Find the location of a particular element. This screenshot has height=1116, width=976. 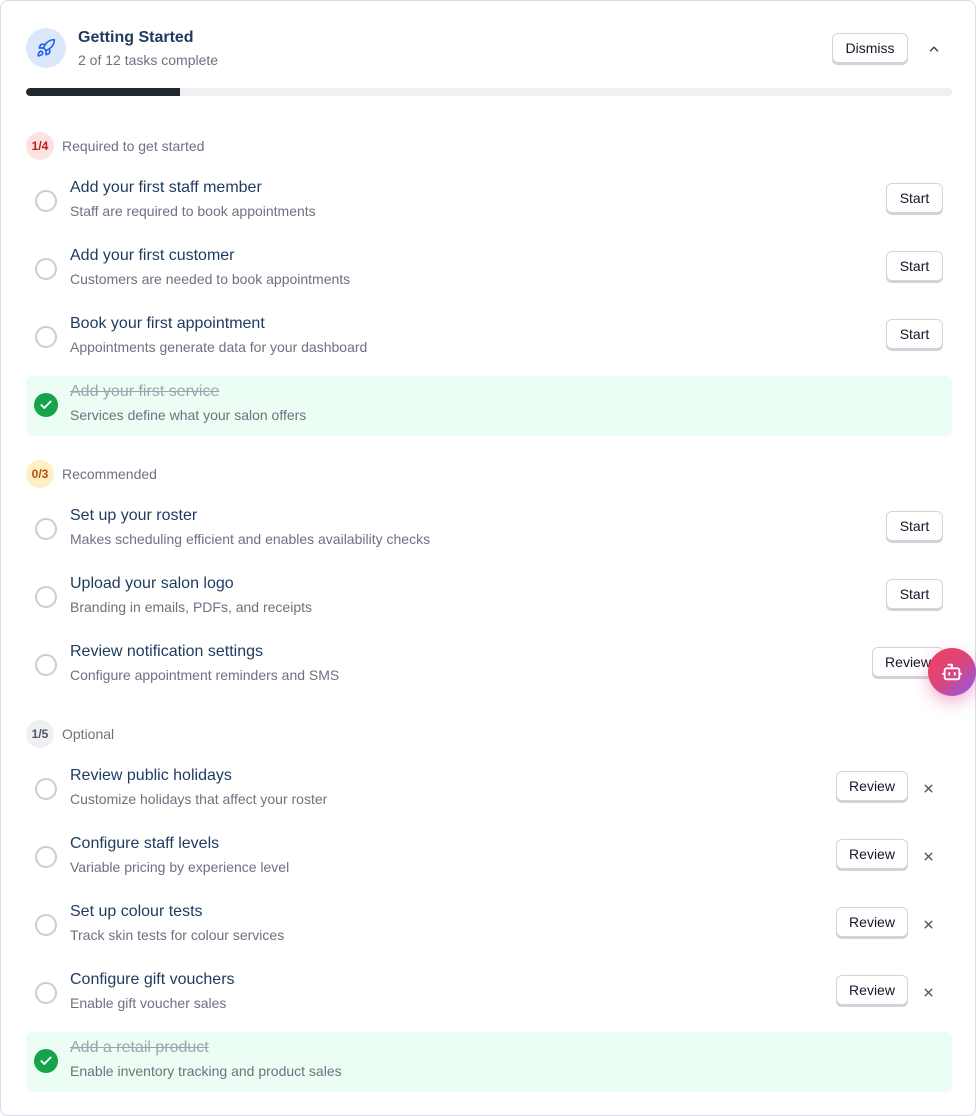

task-description: Branding in emails, PDFs, and receipts is located at coordinates (191, 607).